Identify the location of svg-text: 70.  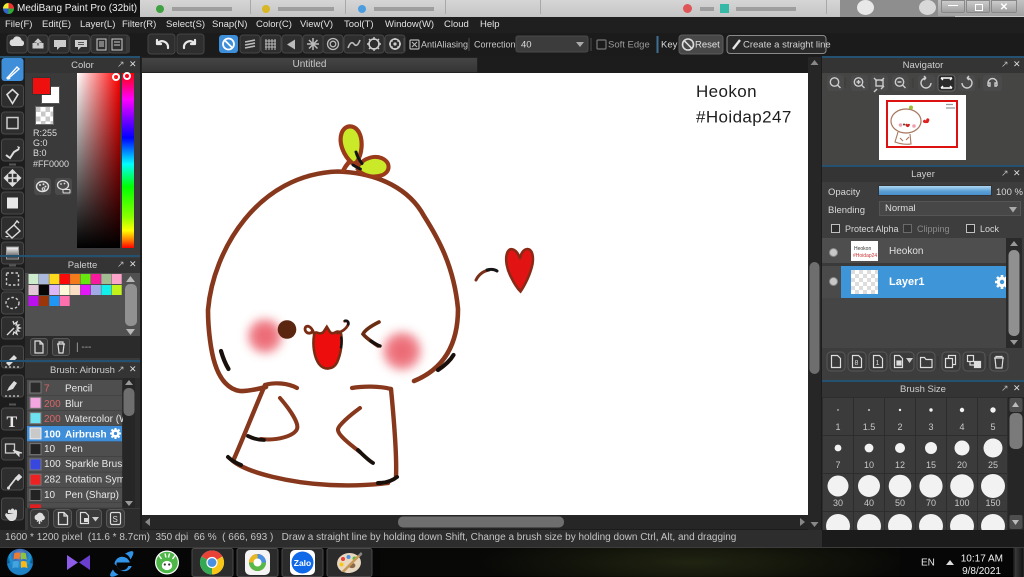
(931, 503).